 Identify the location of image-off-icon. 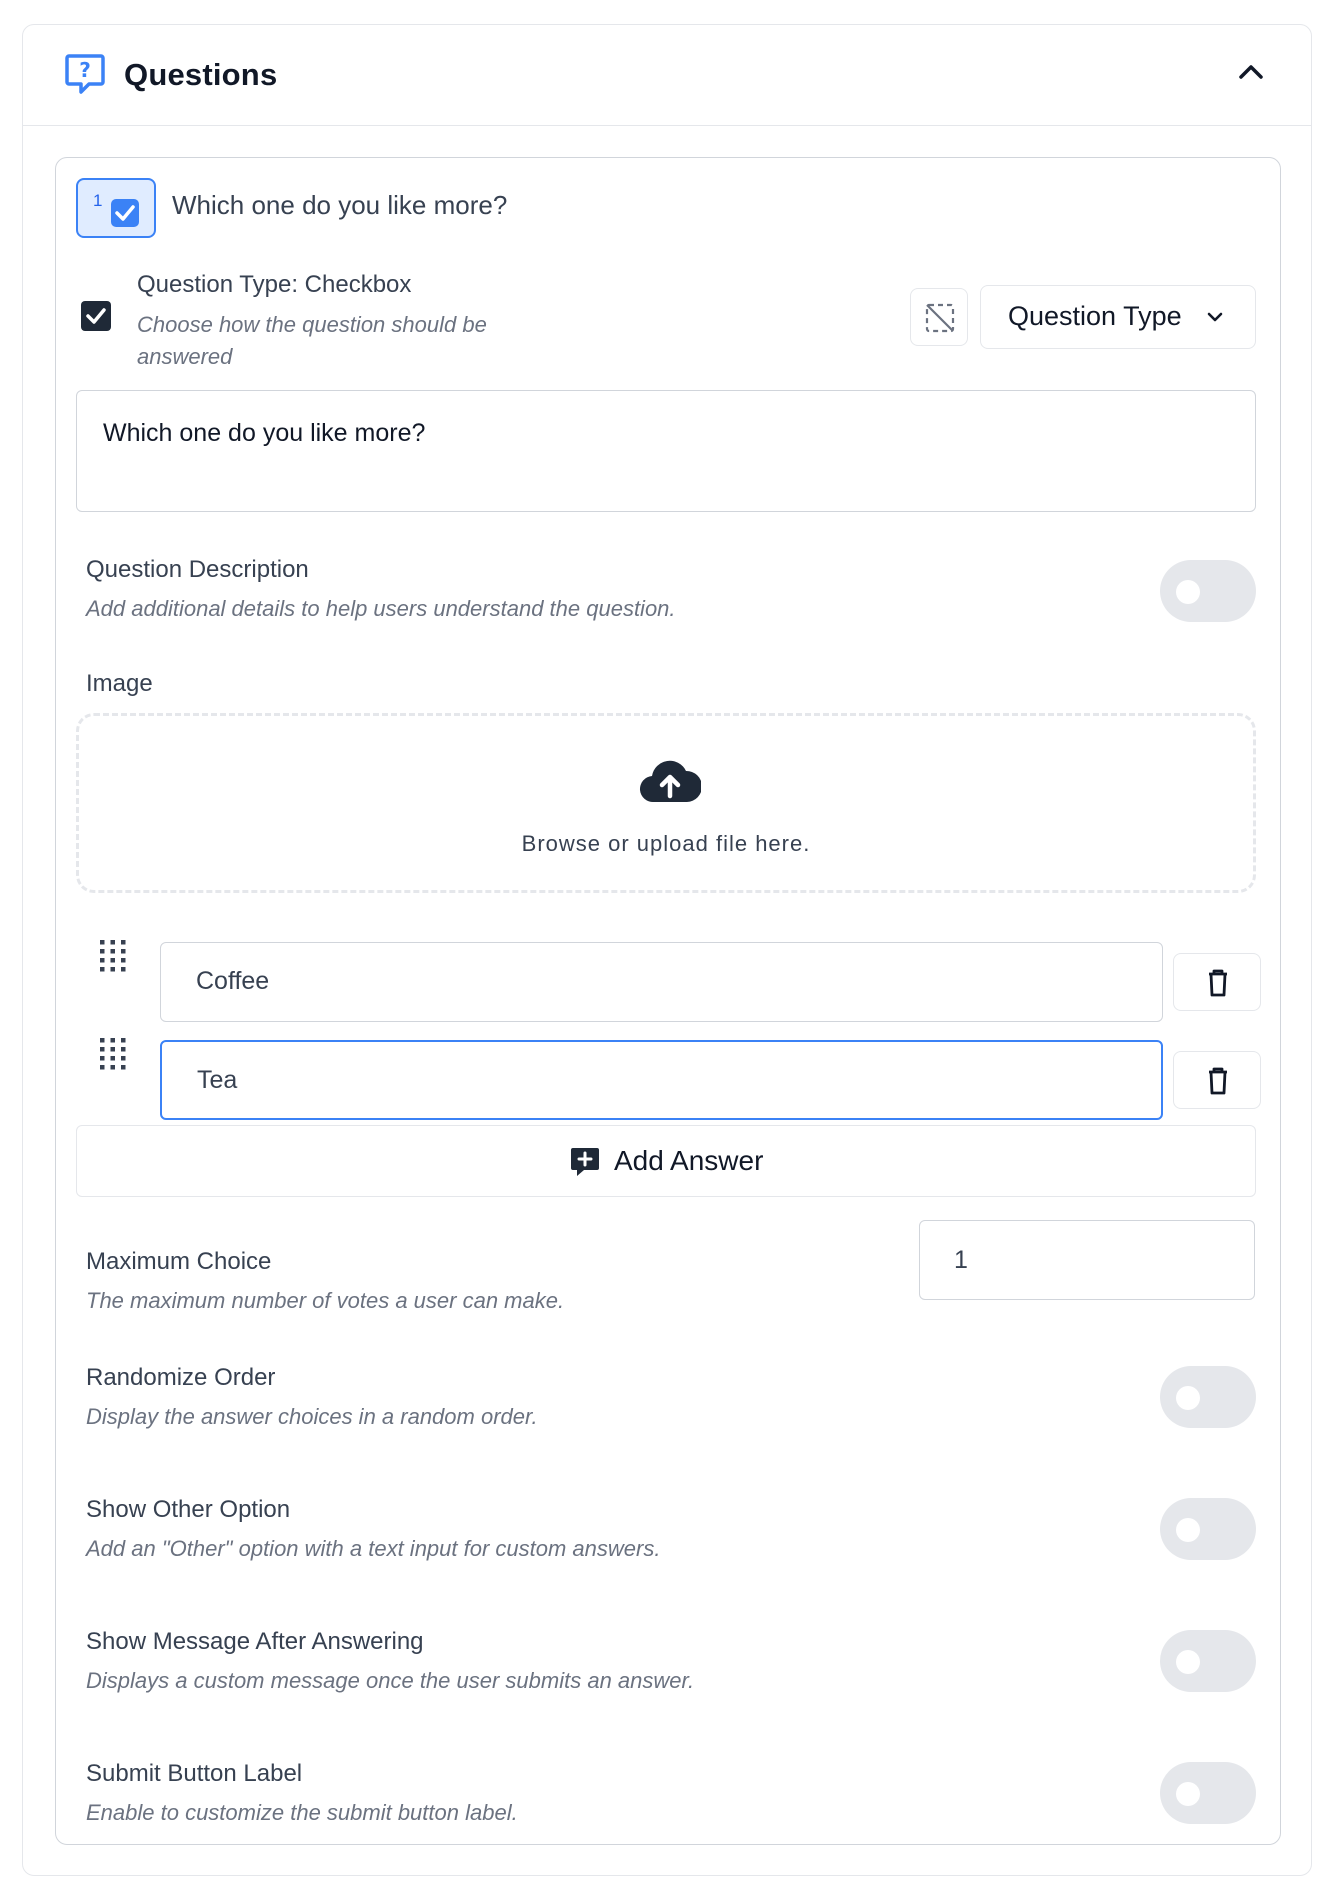
(940, 318).